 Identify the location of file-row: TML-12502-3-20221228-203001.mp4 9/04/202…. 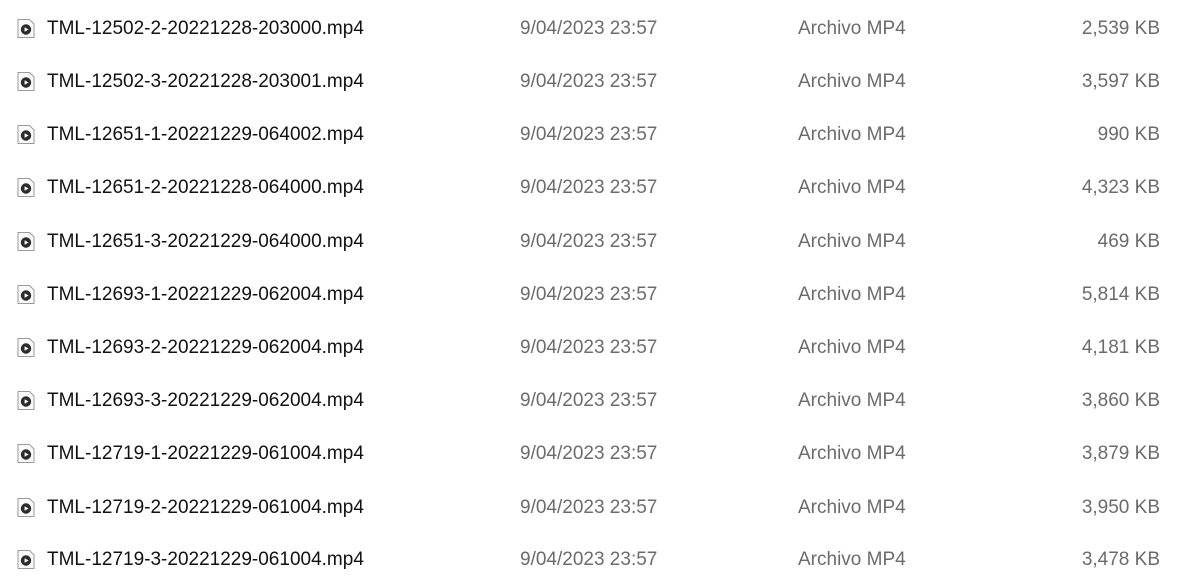
(600, 81).